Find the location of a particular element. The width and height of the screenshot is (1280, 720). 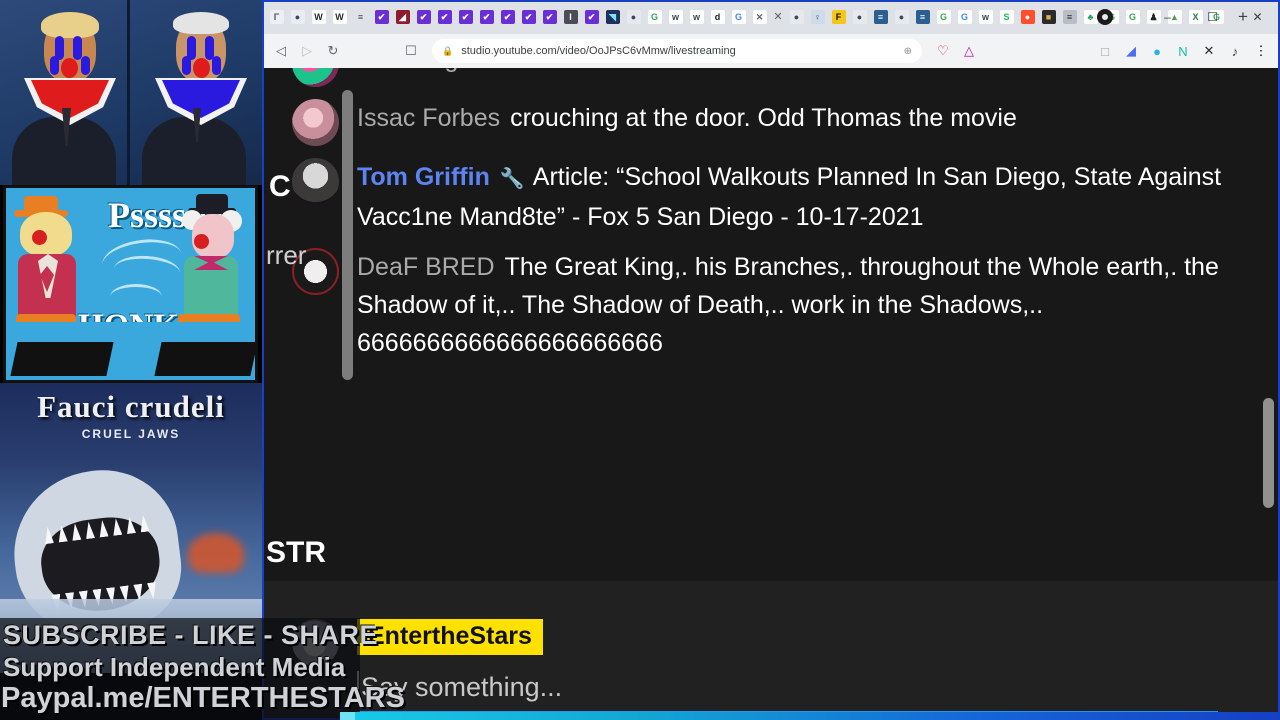

browser-tab: d is located at coordinates (717, 17).